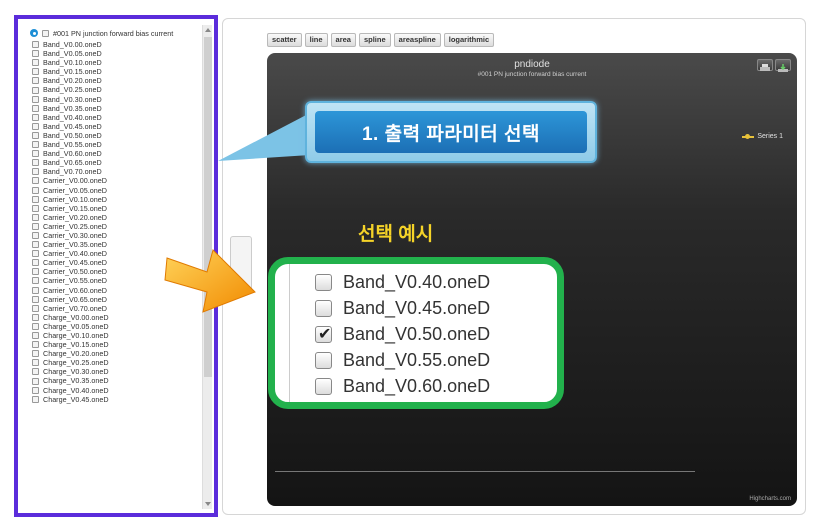  What do you see at coordinates (762, 136) in the screenshot?
I see `chart-legend: Series 1` at bounding box center [762, 136].